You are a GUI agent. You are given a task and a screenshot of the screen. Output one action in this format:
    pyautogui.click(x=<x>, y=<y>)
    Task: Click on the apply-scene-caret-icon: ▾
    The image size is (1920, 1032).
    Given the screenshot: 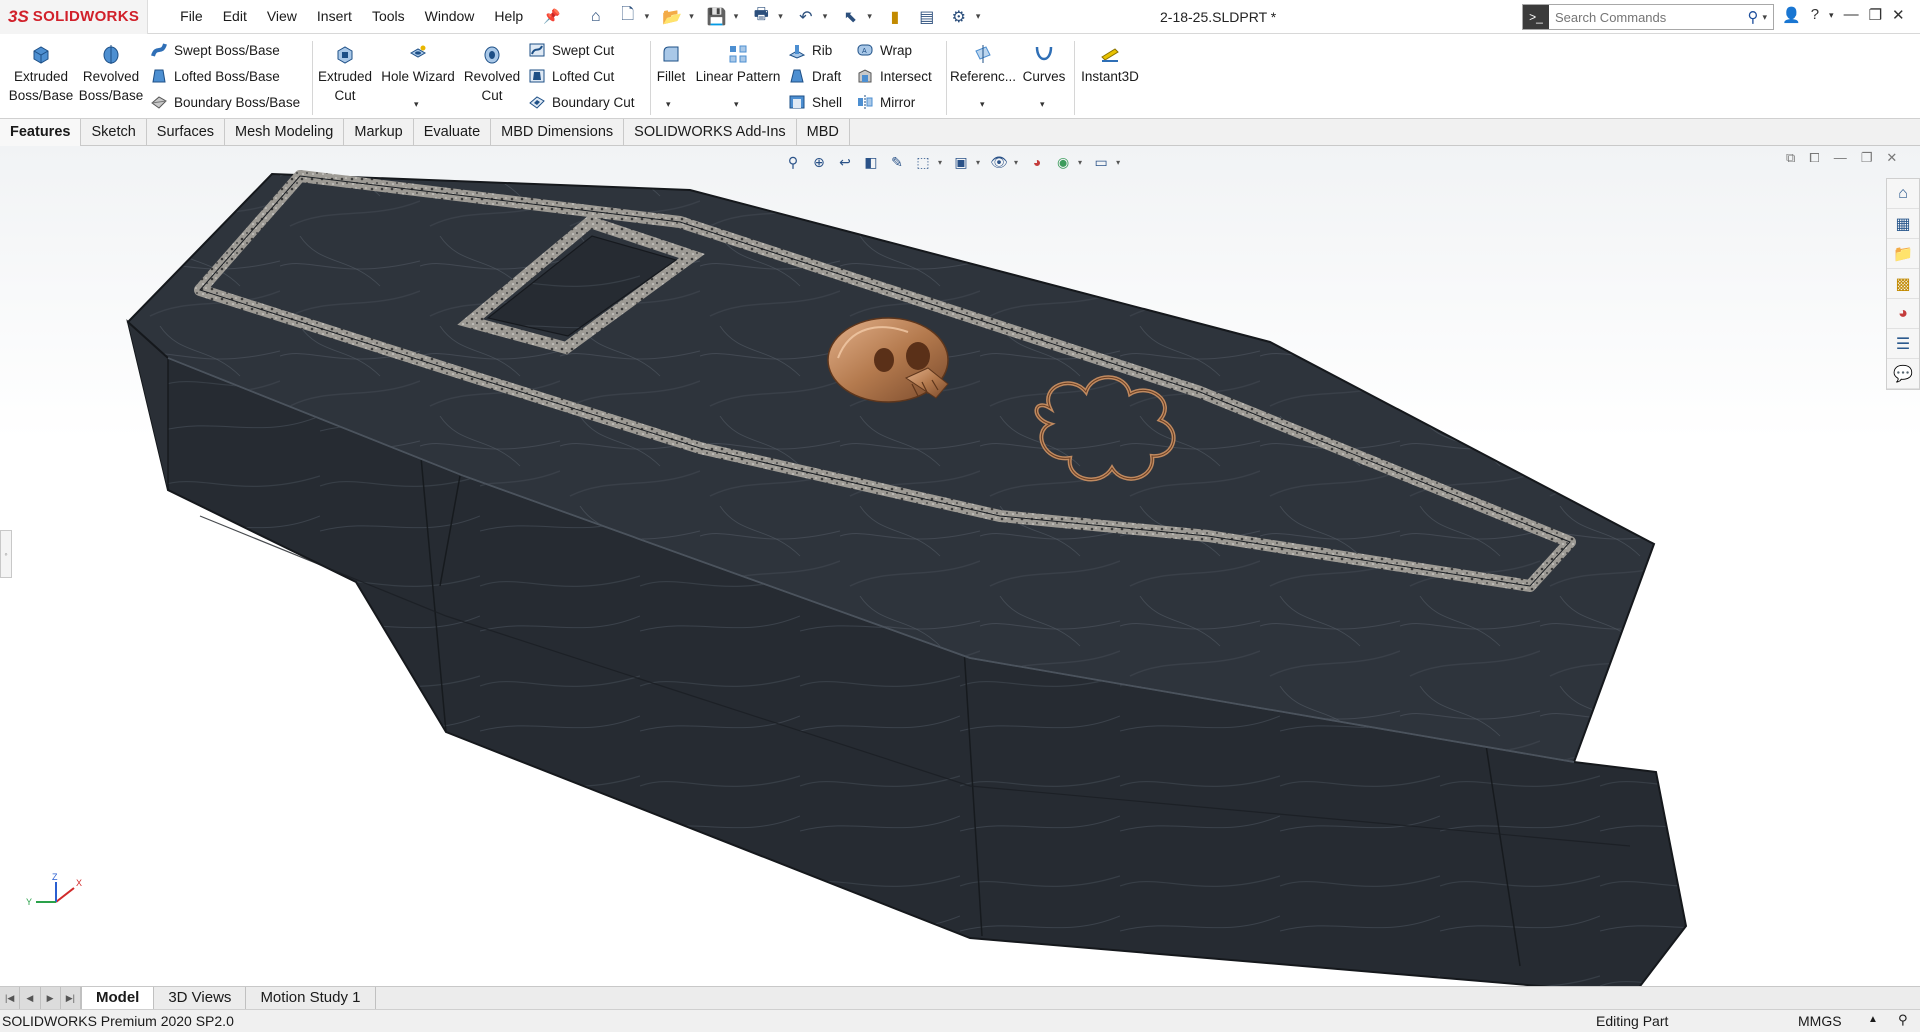 What is the action you would take?
    pyautogui.click(x=1080, y=162)
    